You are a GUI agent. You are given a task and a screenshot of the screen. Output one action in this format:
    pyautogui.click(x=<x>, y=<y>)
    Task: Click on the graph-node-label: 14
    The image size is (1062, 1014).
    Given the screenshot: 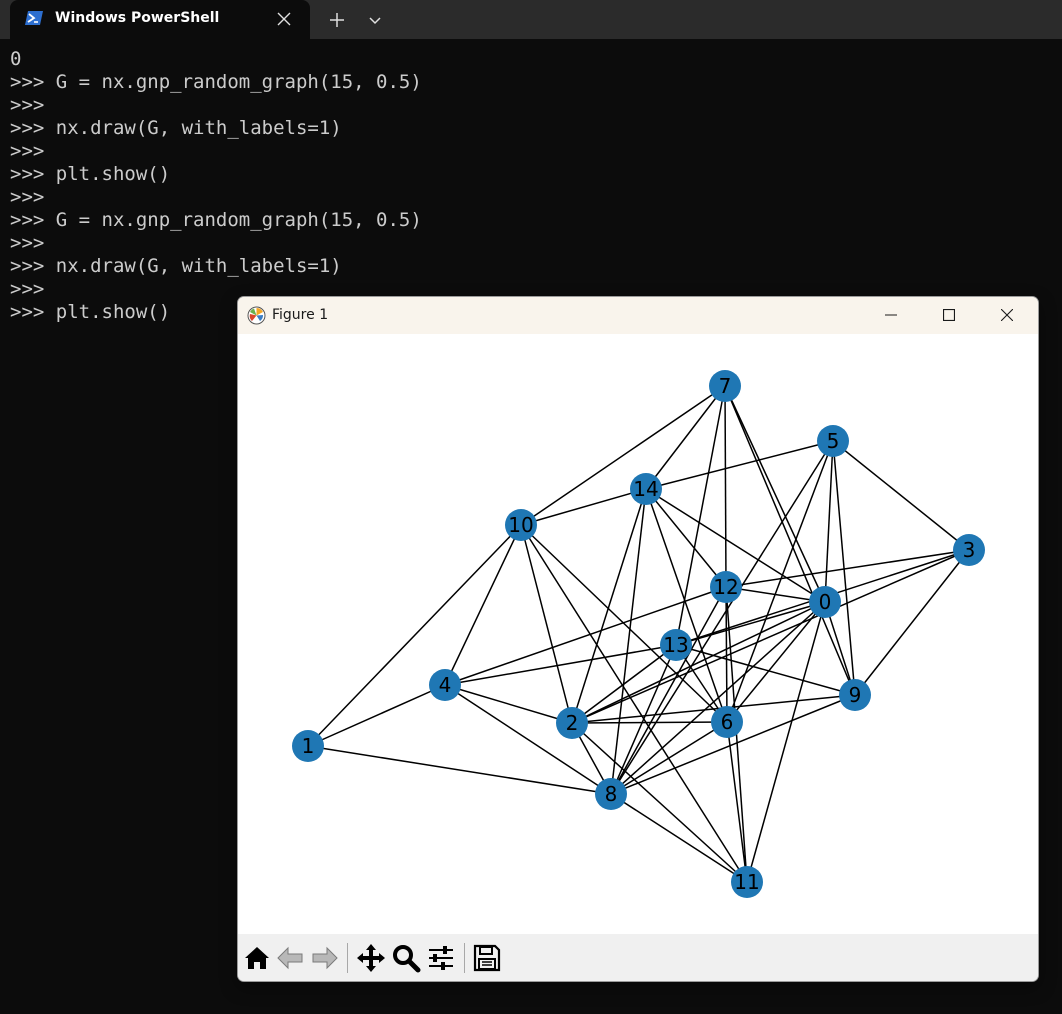 What is the action you would take?
    pyautogui.click(x=645, y=489)
    